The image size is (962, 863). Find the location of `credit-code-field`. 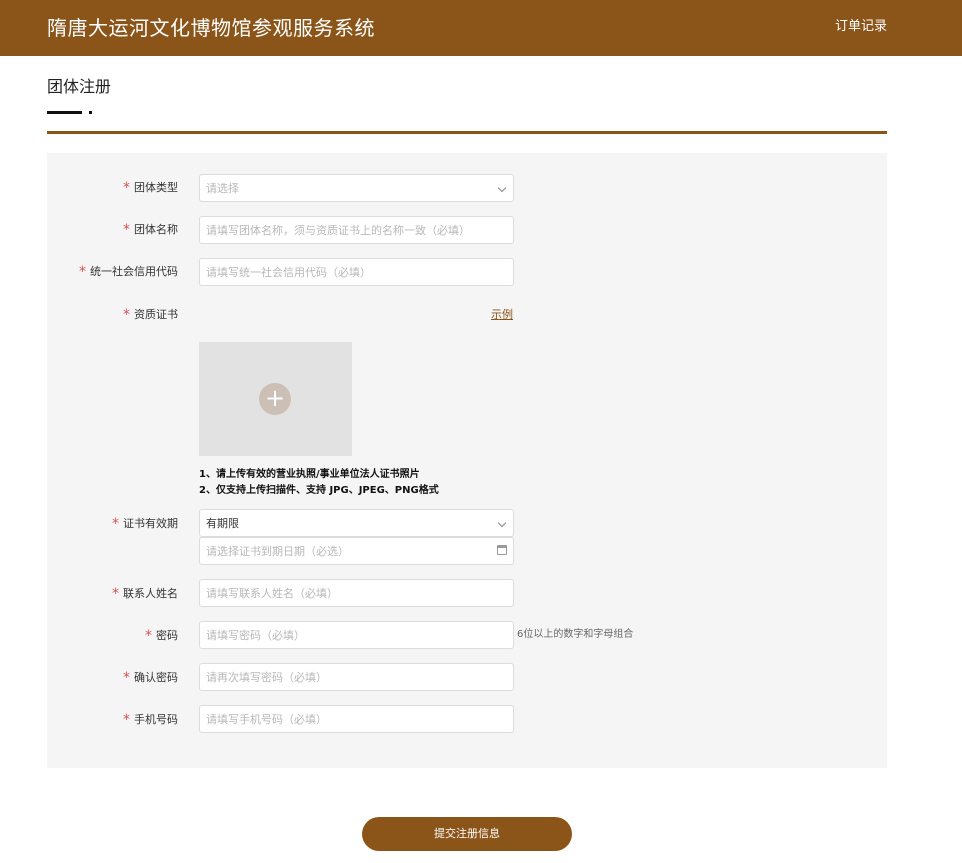

credit-code-field is located at coordinates (356, 272).